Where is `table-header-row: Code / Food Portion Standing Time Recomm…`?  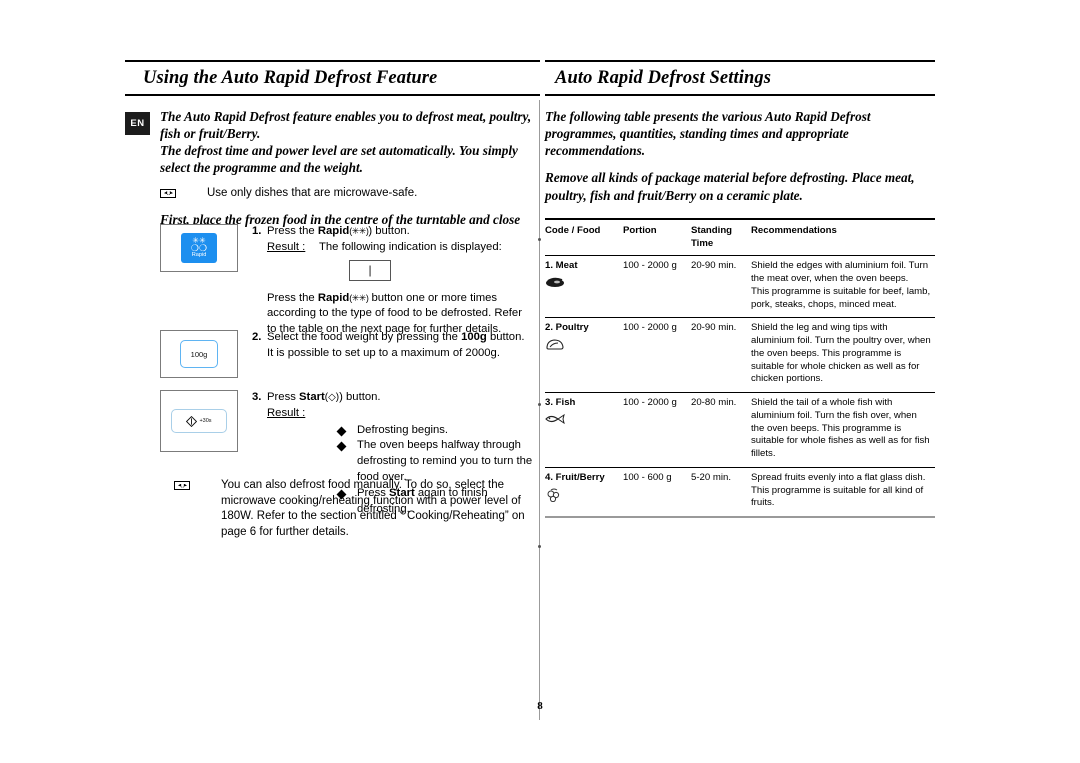
table-header-row: Code / Food Portion Standing Time Recomm… is located at coordinates (740, 237).